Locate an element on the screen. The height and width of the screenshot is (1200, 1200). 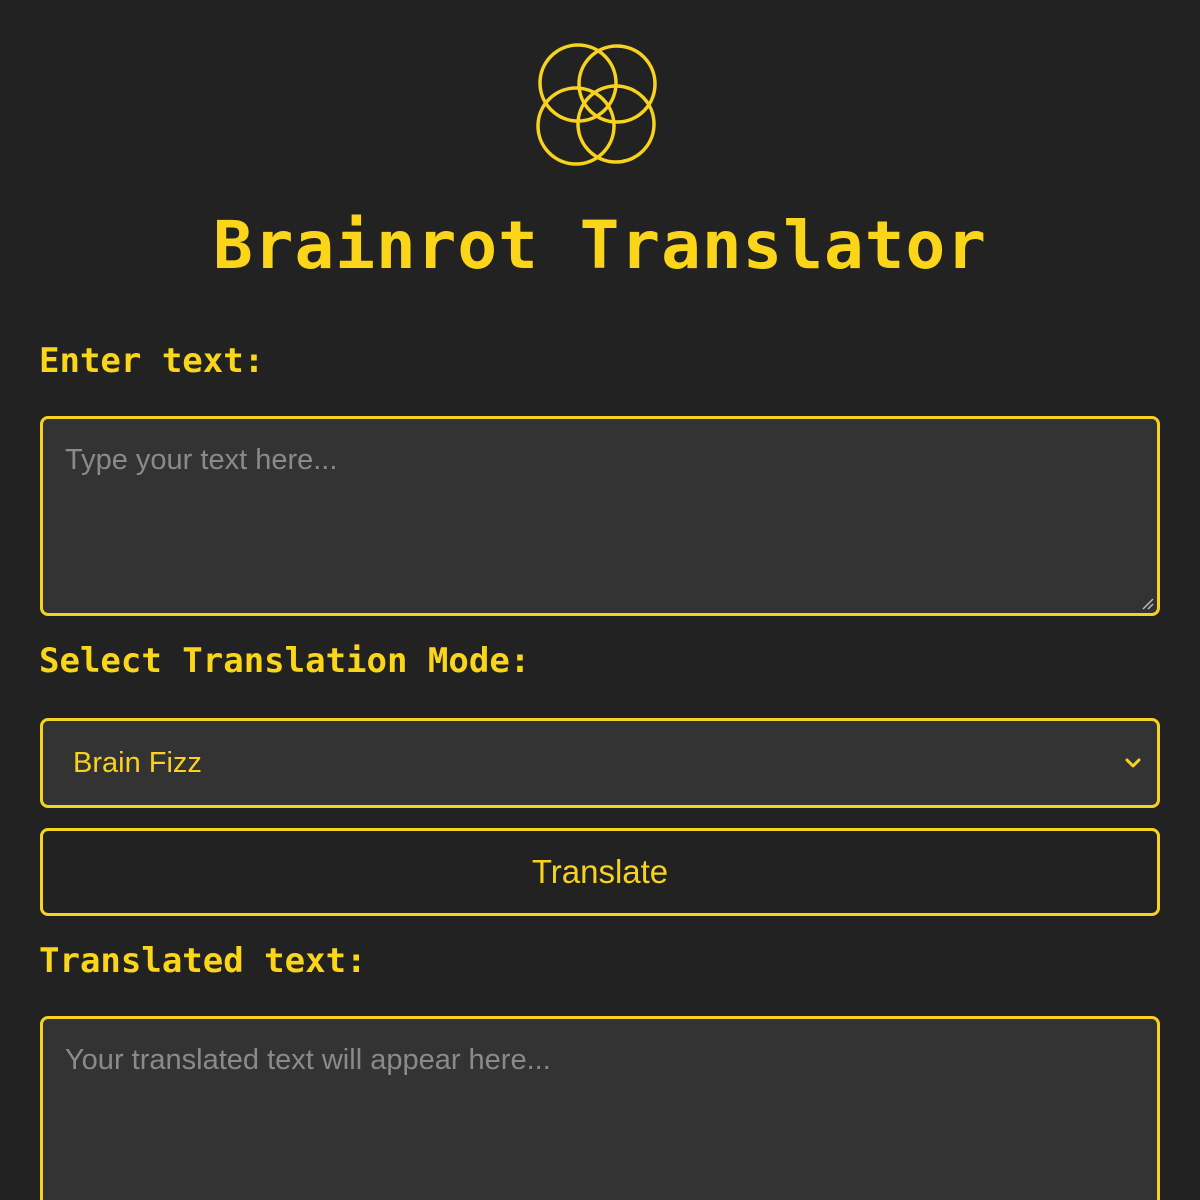
overlapping-circles-icon is located at coordinates (596, 104).